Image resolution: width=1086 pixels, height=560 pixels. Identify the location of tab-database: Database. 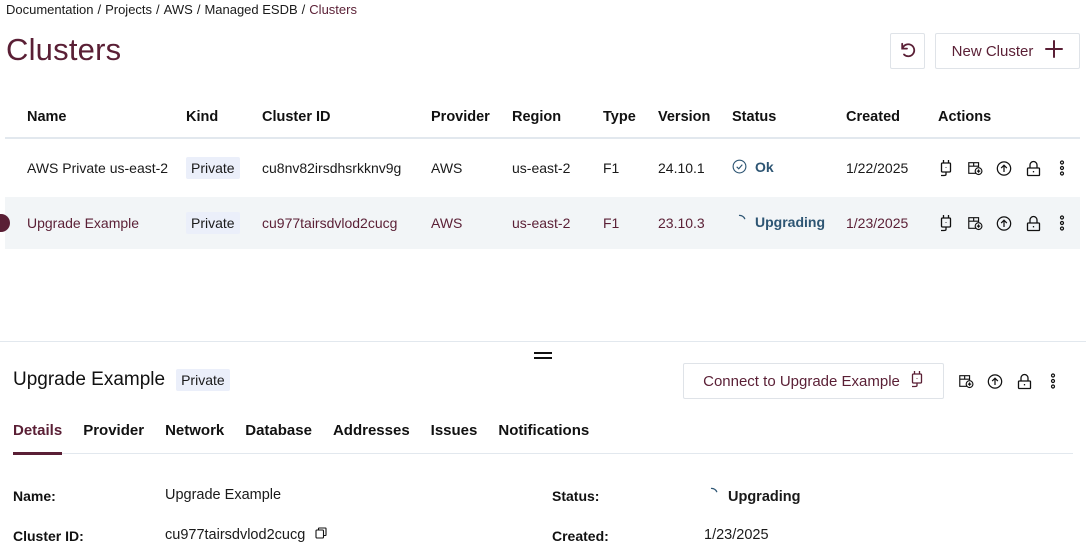
(278, 437).